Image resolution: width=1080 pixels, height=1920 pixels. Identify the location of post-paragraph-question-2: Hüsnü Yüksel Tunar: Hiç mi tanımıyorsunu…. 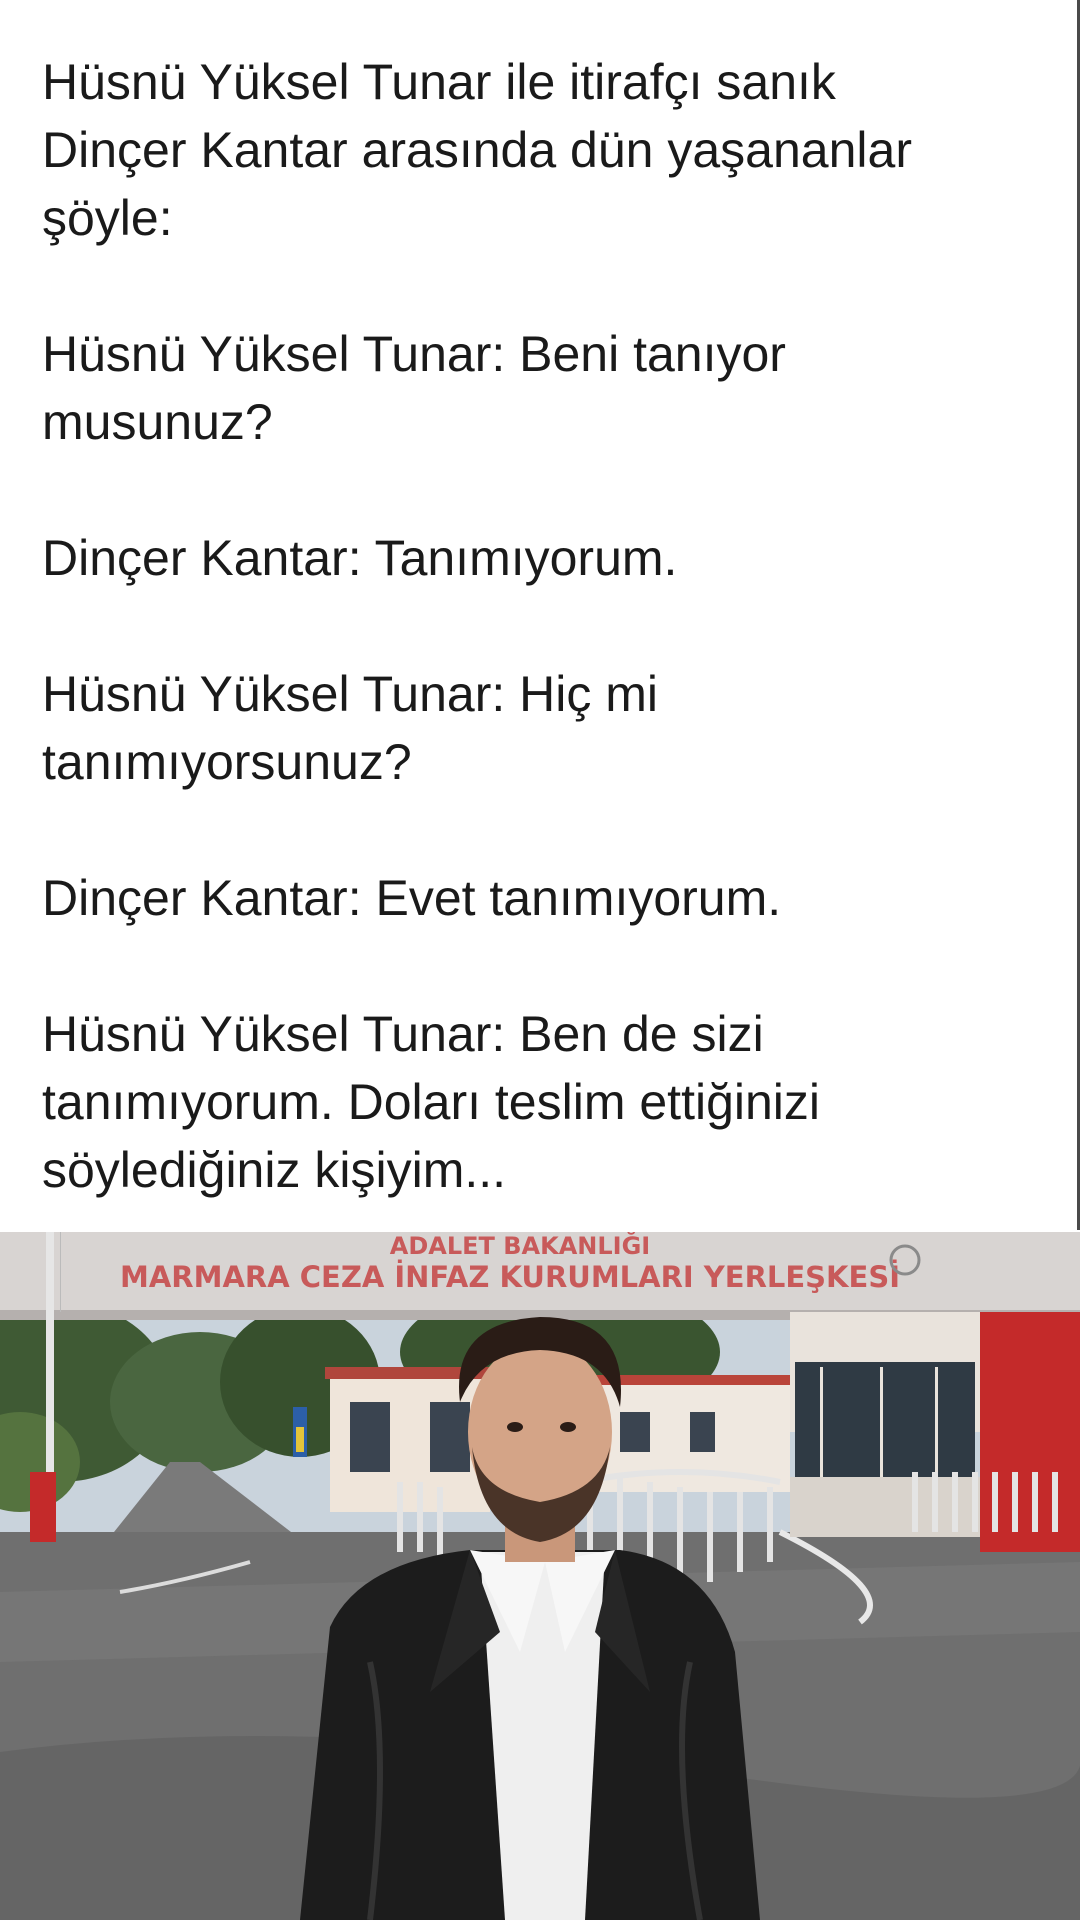
(350, 728).